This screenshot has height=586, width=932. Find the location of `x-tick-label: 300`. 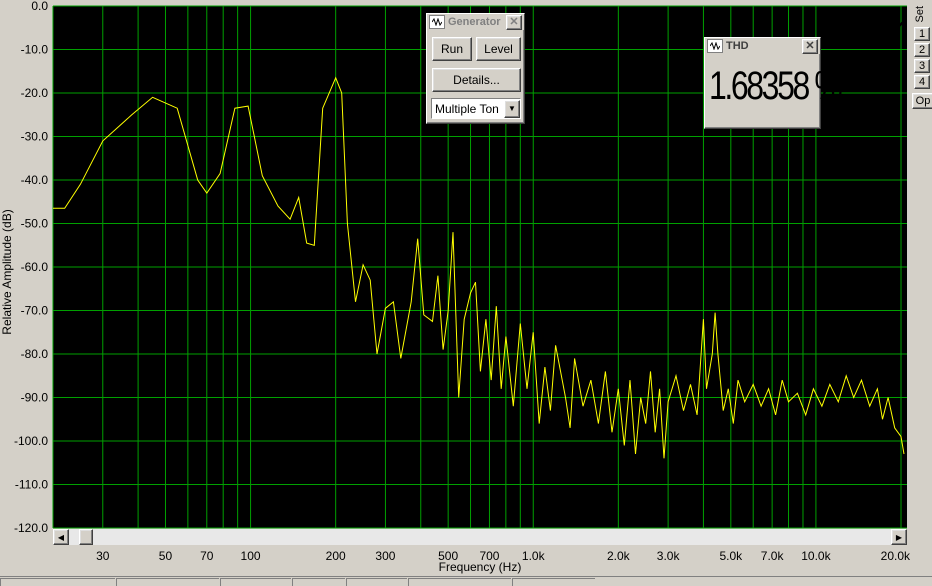

x-tick-label: 300 is located at coordinates (385, 556).